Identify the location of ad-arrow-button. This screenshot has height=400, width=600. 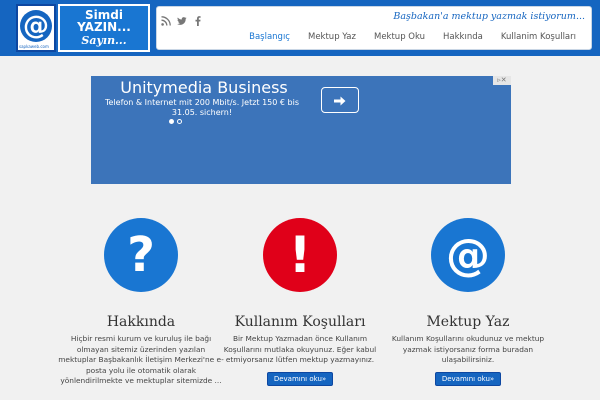
(340, 100).